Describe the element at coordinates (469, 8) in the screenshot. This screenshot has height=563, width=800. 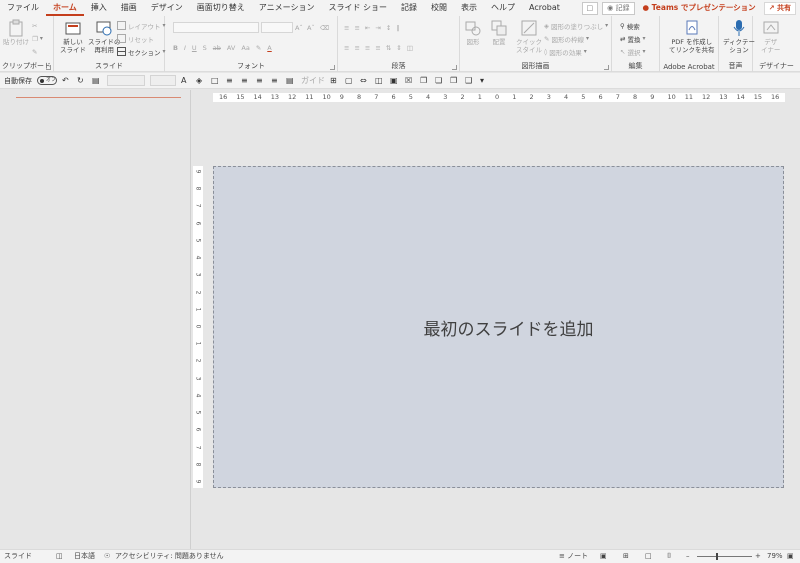
I see `tab-10: 表示` at that location.